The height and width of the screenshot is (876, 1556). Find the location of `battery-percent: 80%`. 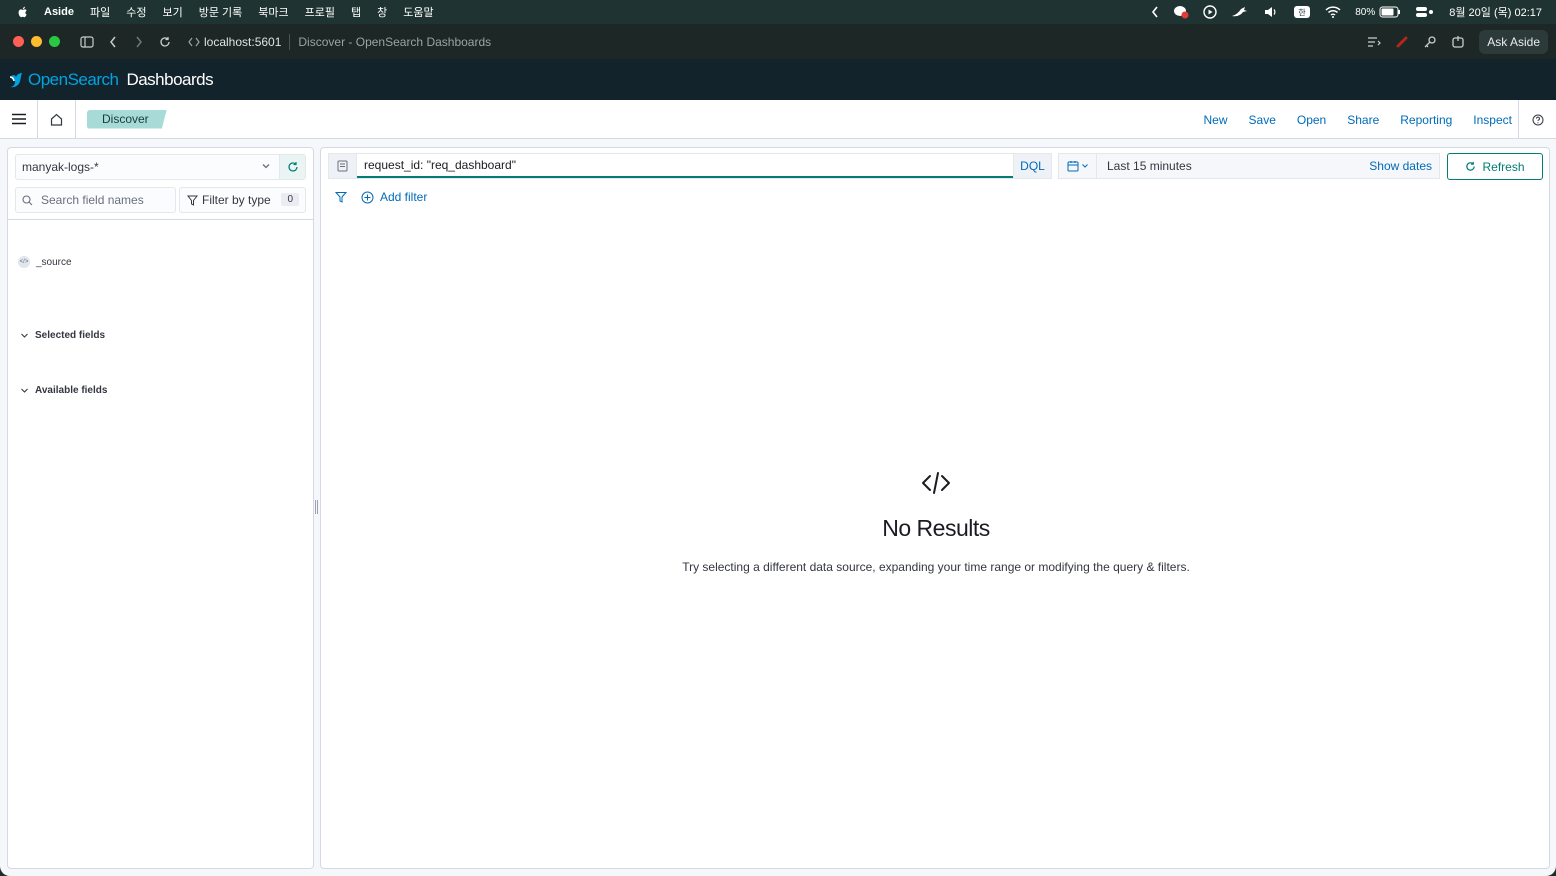

battery-percent: 80% is located at coordinates (1365, 12).